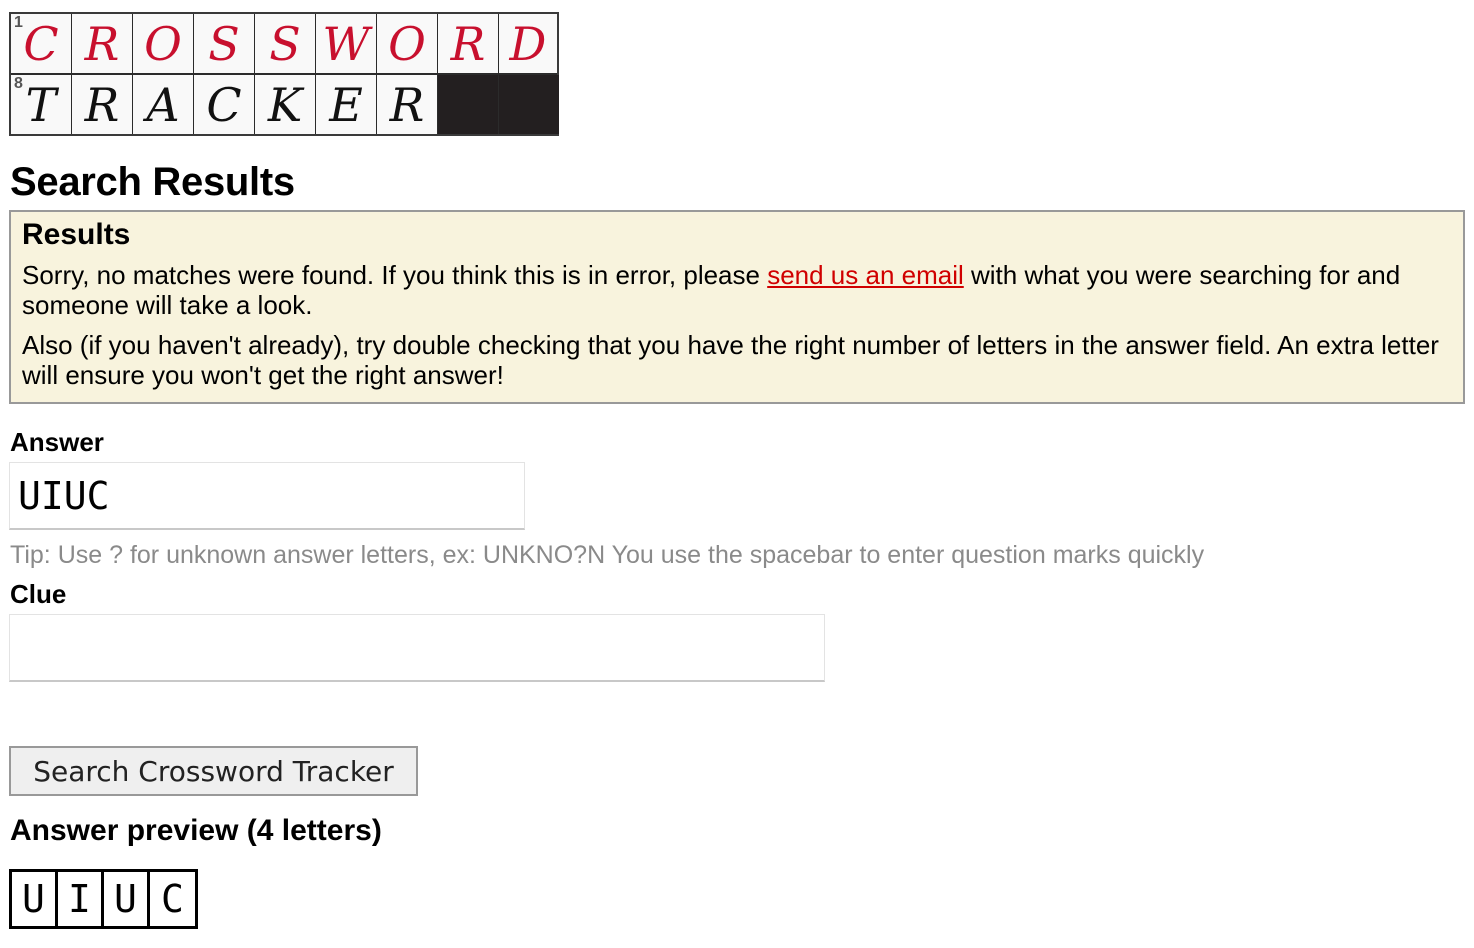 The height and width of the screenshot is (948, 1474). Describe the element at coordinates (267, 496) in the screenshot. I see `answer-input` at that location.